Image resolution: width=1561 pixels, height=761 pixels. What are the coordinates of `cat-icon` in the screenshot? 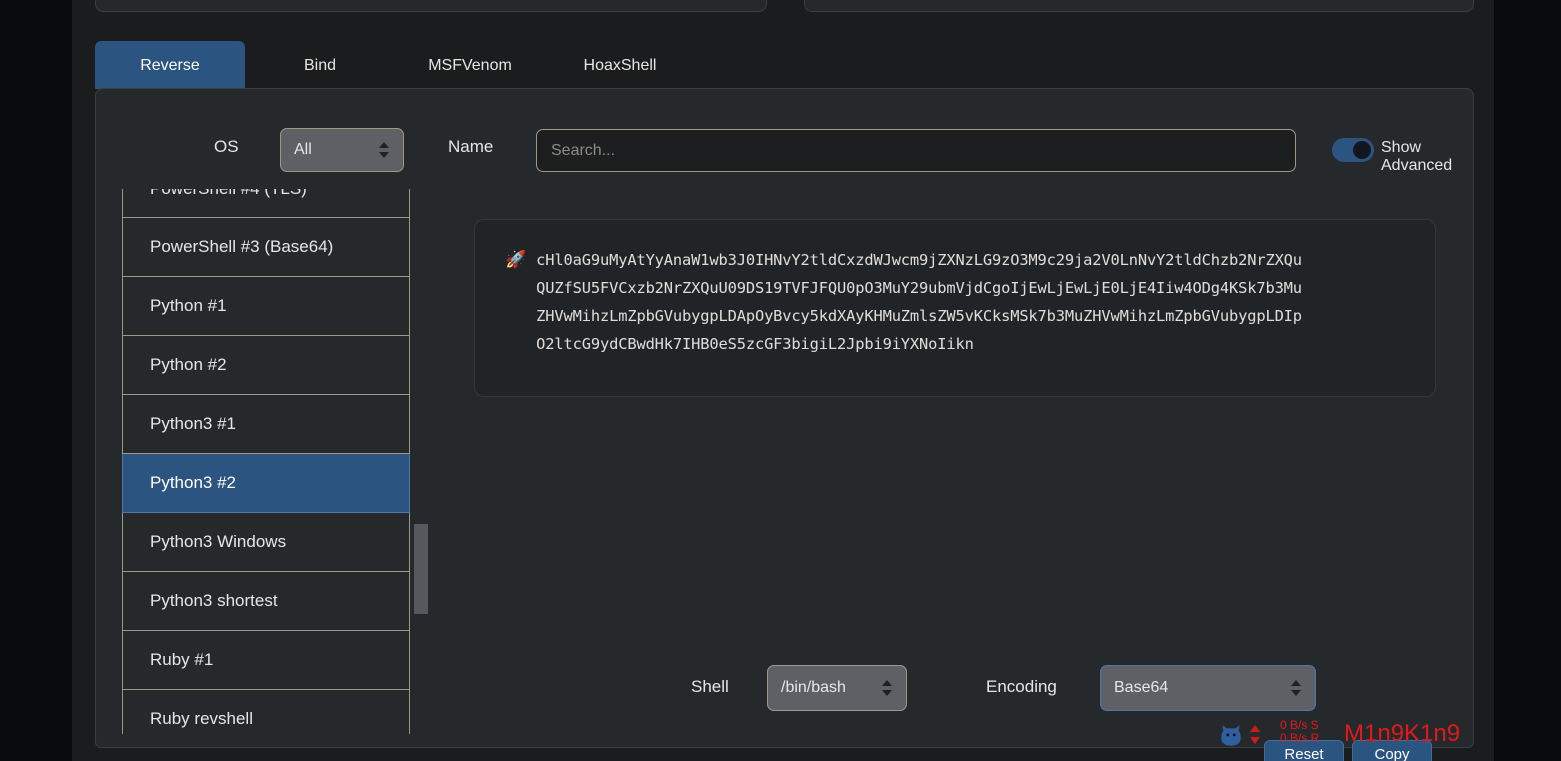 It's located at (1231, 736).